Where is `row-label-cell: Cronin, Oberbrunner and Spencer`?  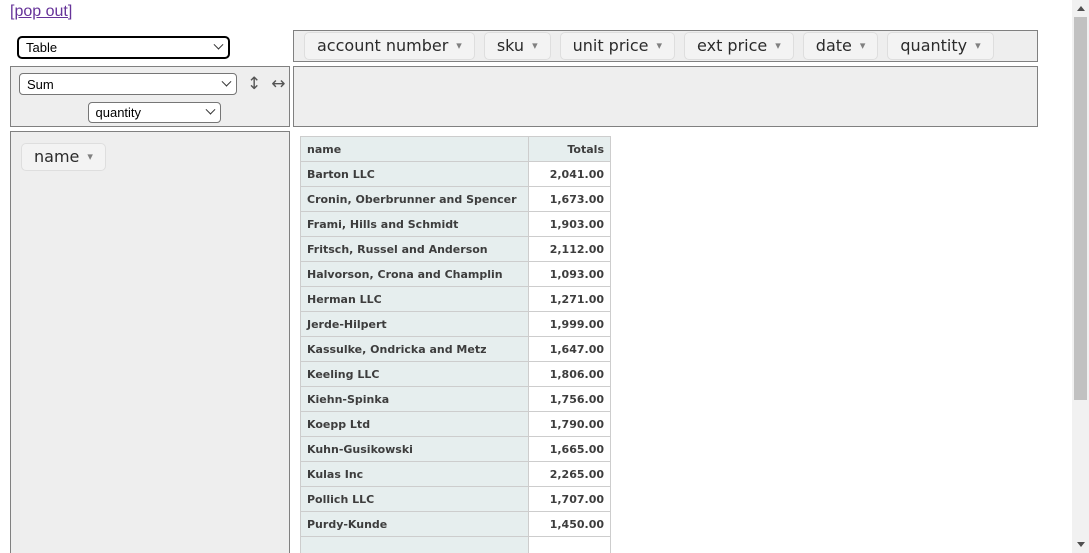 row-label-cell: Cronin, Oberbrunner and Spencer is located at coordinates (414, 199).